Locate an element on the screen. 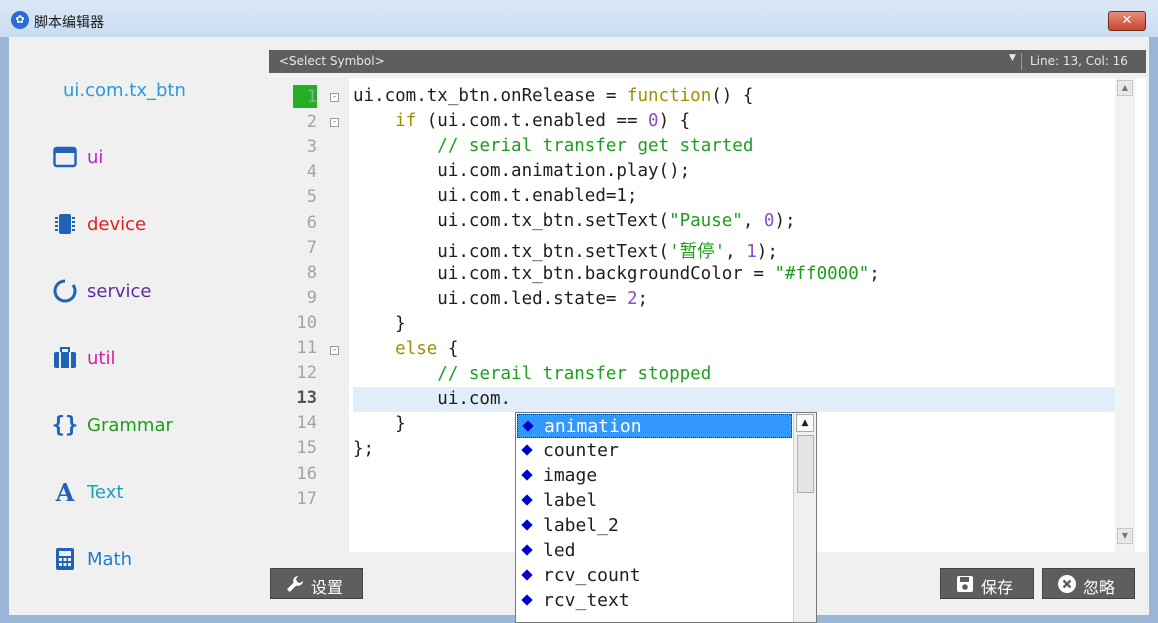 The image size is (1158, 623). line-number: 17 is located at coordinates (306, 498).